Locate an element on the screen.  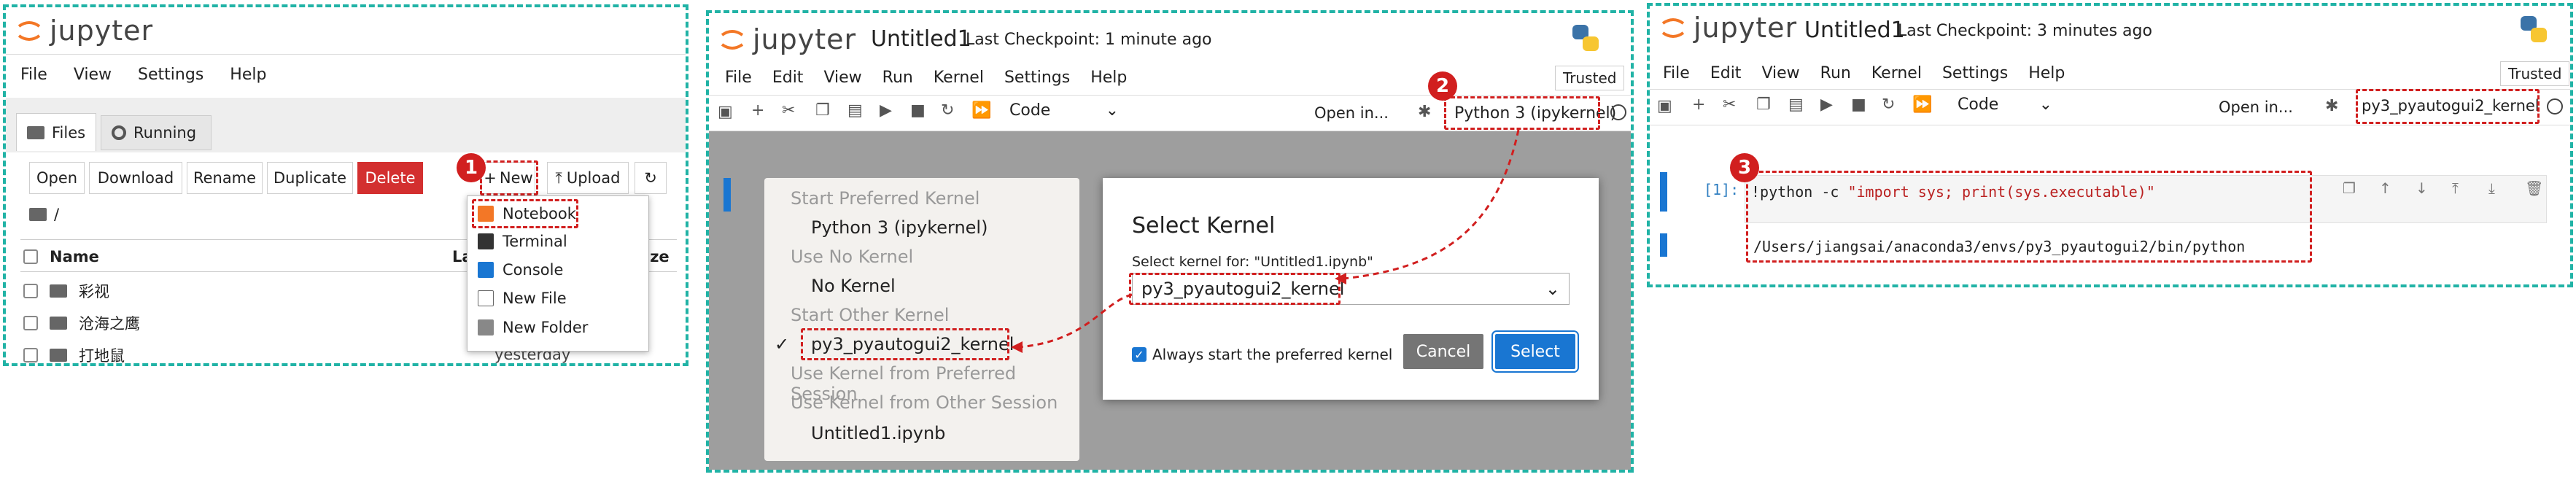
refresh-icon: ↻ is located at coordinates (651, 178).